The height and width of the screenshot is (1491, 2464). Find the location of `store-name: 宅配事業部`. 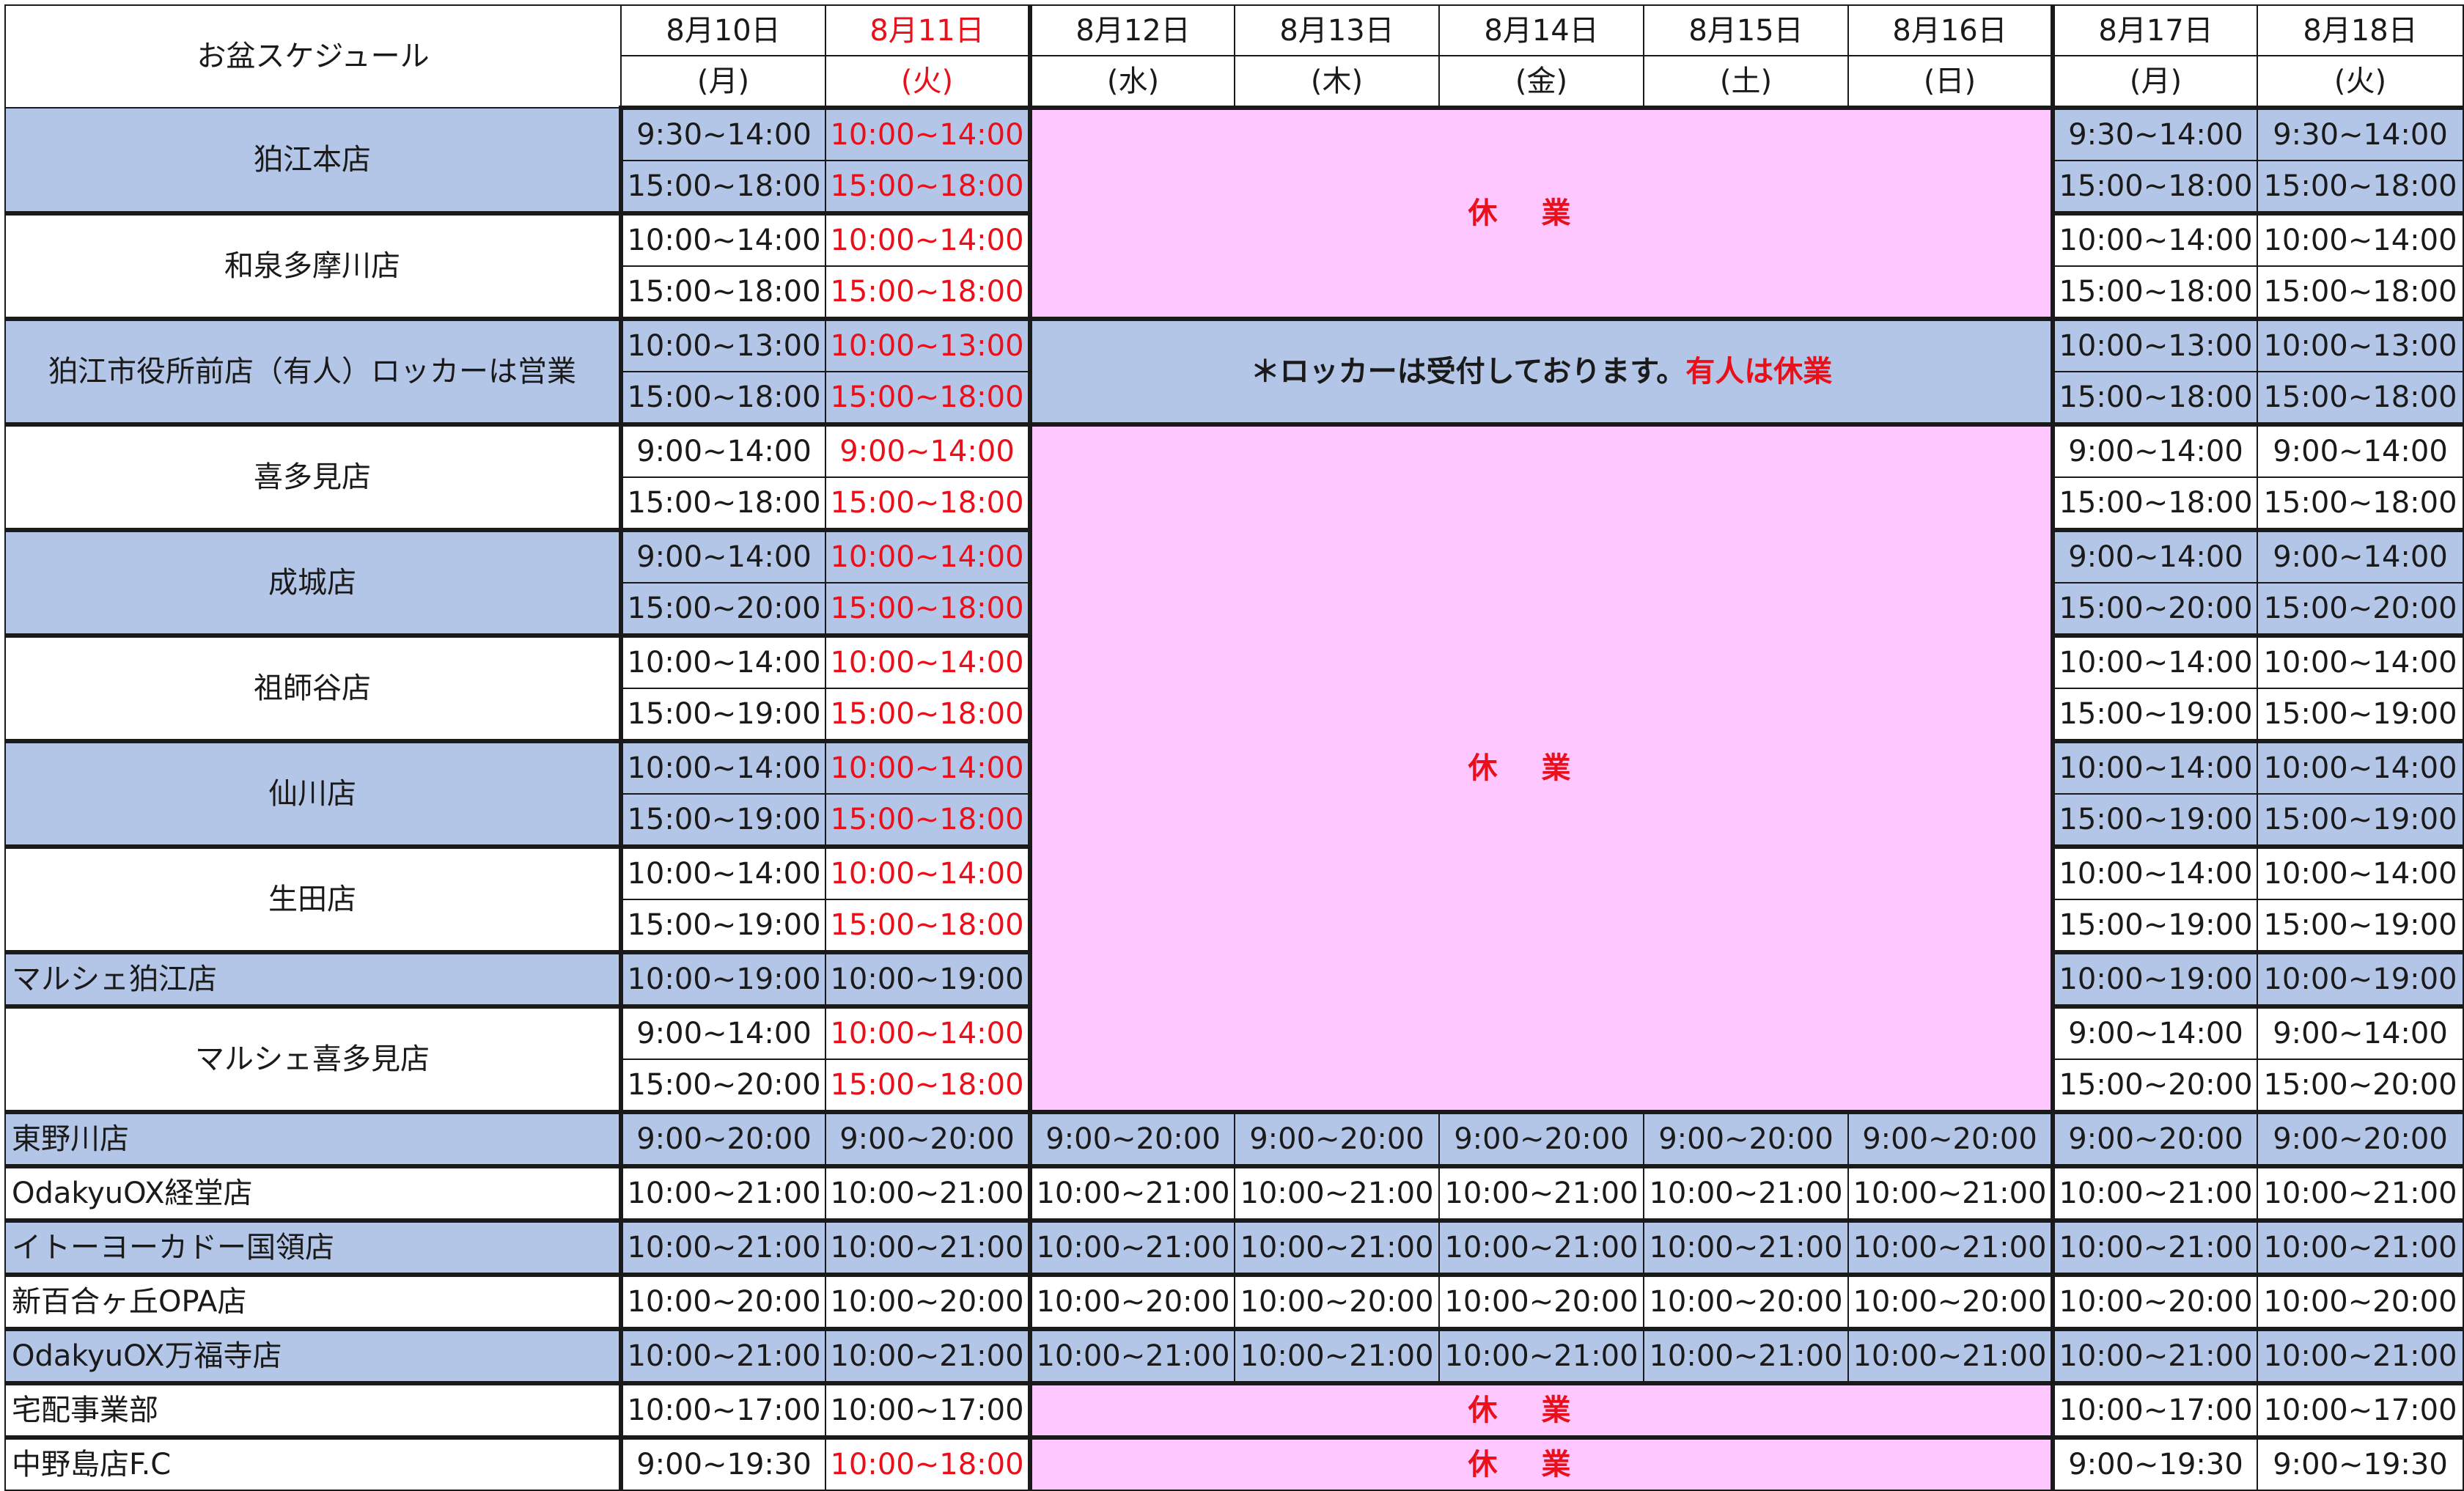

store-name: 宅配事業部 is located at coordinates (313, 1409).